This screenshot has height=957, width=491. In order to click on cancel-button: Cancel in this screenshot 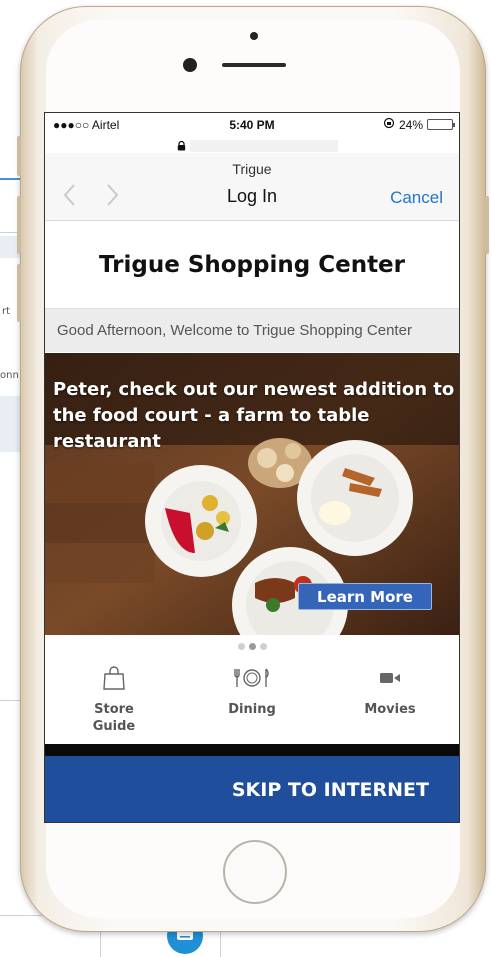, I will do `click(416, 198)`.